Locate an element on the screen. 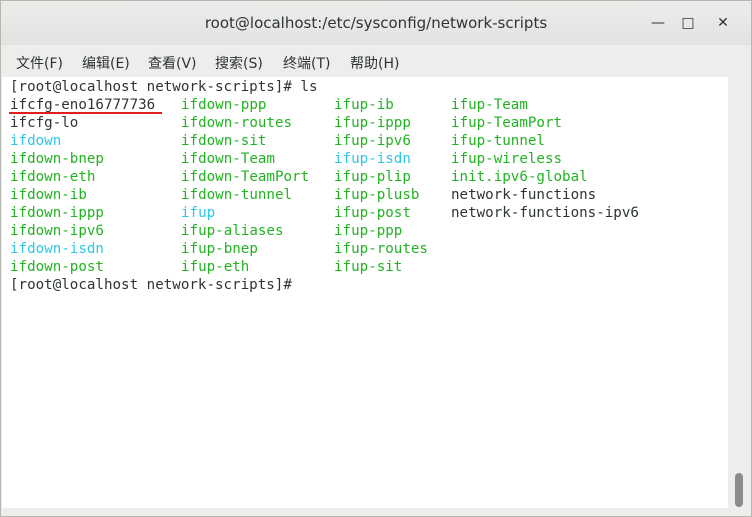 The width and height of the screenshot is (752, 517). ls-entry: ifup-routes is located at coordinates (381, 249).